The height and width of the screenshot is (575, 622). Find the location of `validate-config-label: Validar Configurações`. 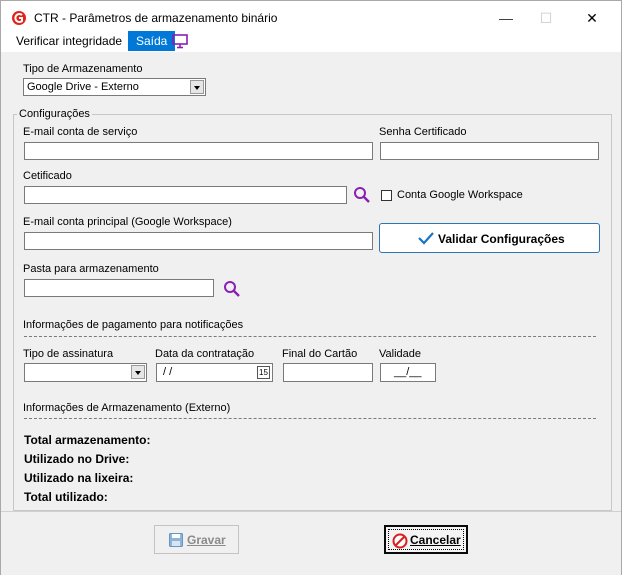

validate-config-label: Validar Configurações is located at coordinates (501, 239).